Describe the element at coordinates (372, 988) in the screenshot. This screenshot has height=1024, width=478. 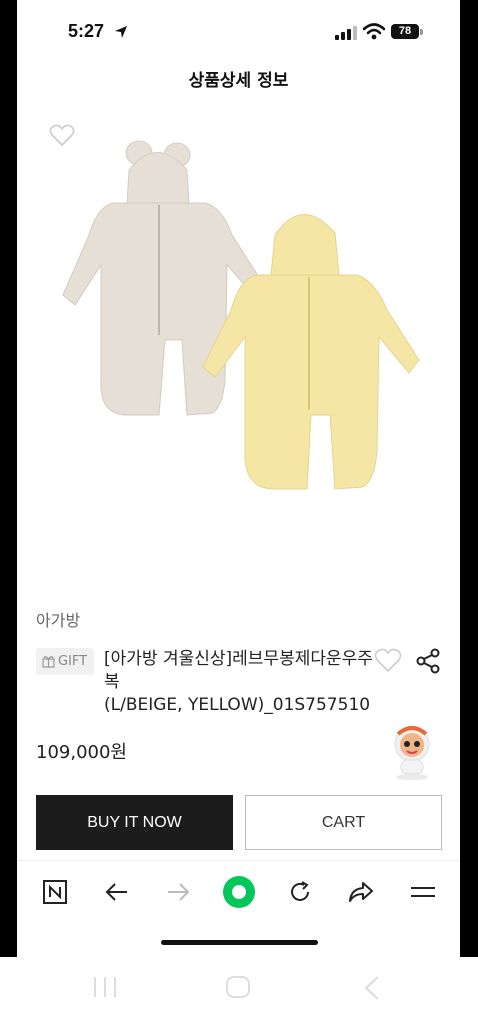
I see `back-icon` at that location.